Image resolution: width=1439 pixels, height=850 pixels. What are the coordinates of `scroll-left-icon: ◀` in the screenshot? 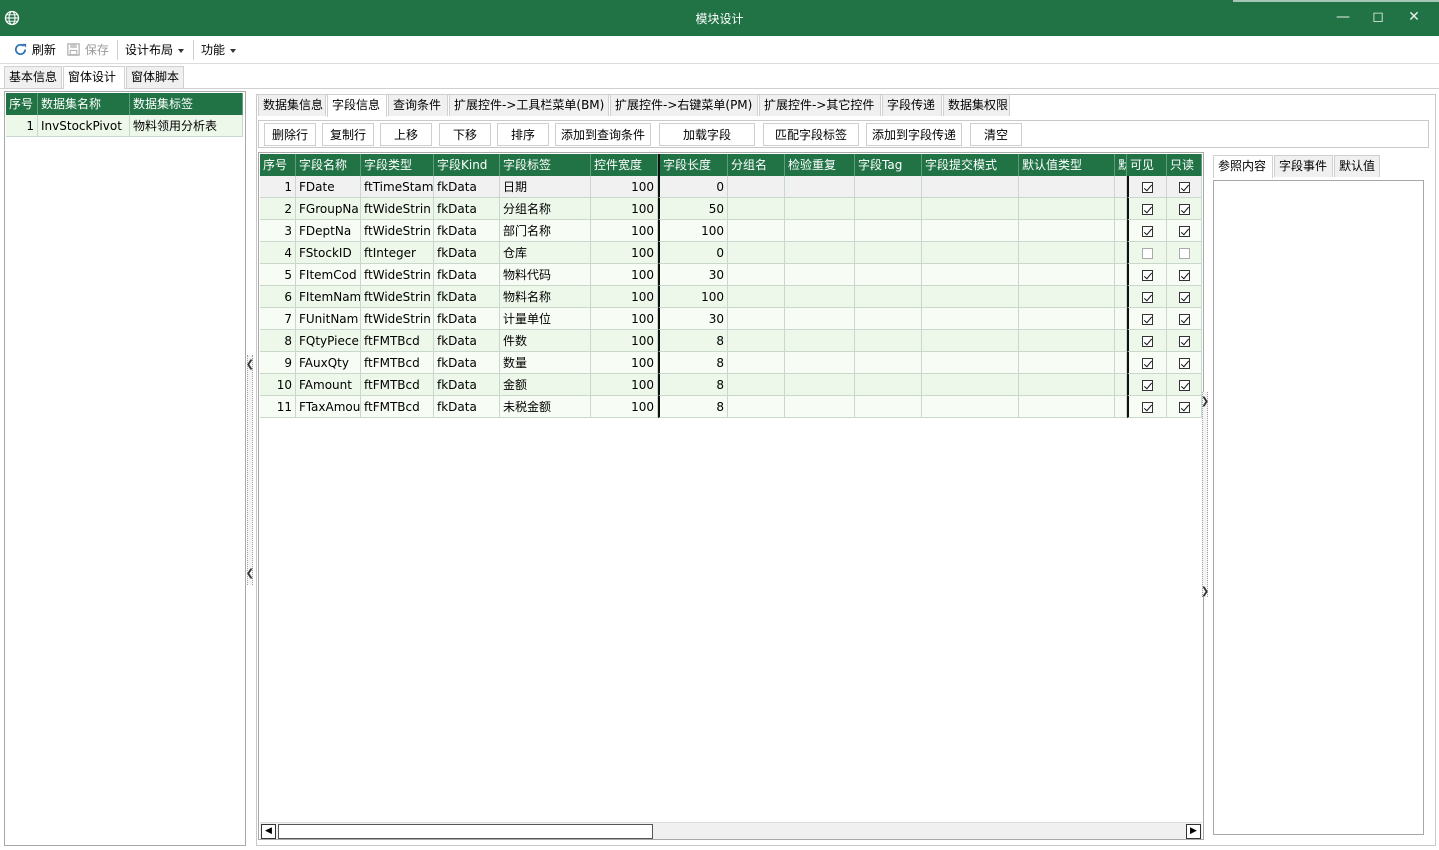 It's located at (268, 831).